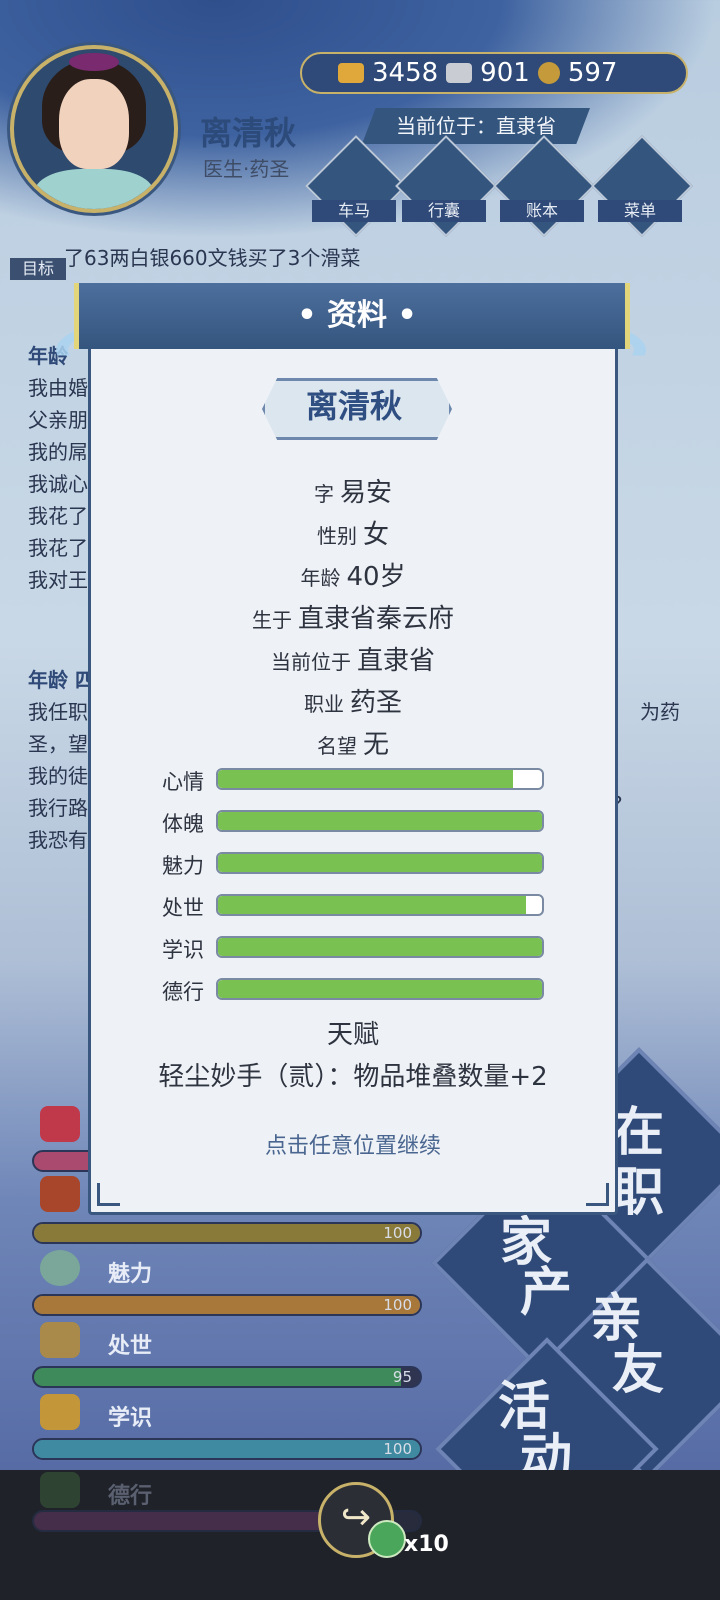 This screenshot has height=1600, width=720. What do you see at coordinates (183, 950) in the screenshot?
I see `attr-label-knowledge: 学识` at bounding box center [183, 950].